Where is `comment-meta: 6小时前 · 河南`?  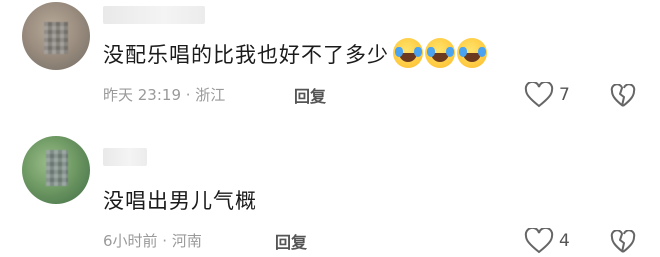
comment-meta: 6小时前 · 河南 is located at coordinates (152, 241).